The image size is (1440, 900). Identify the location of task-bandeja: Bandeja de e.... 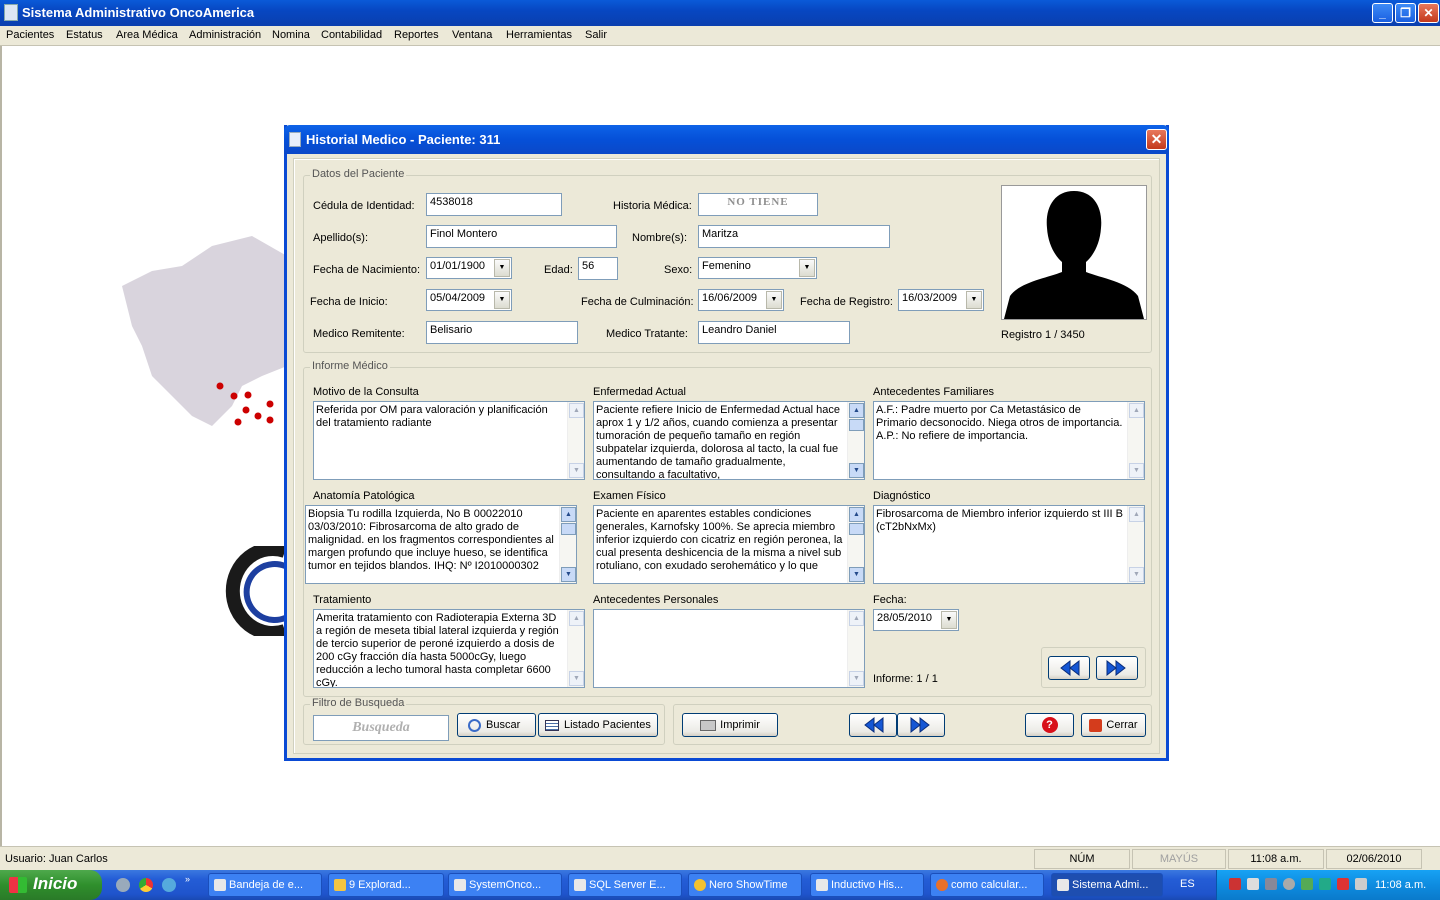
(265, 885).